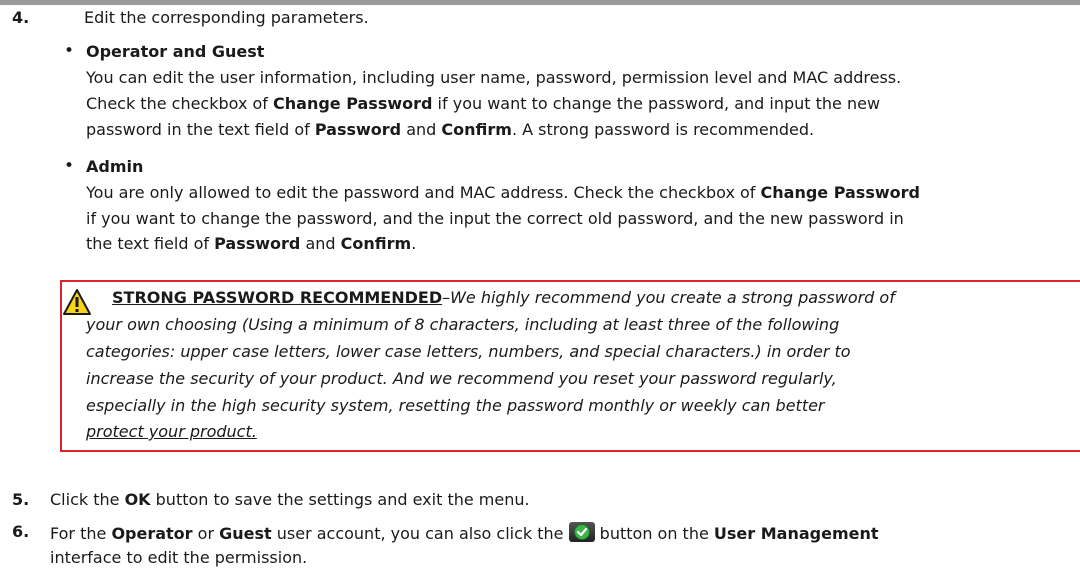 The width and height of the screenshot is (1080, 581). Describe the element at coordinates (581, 532) in the screenshot. I see `green-check-icon` at that location.